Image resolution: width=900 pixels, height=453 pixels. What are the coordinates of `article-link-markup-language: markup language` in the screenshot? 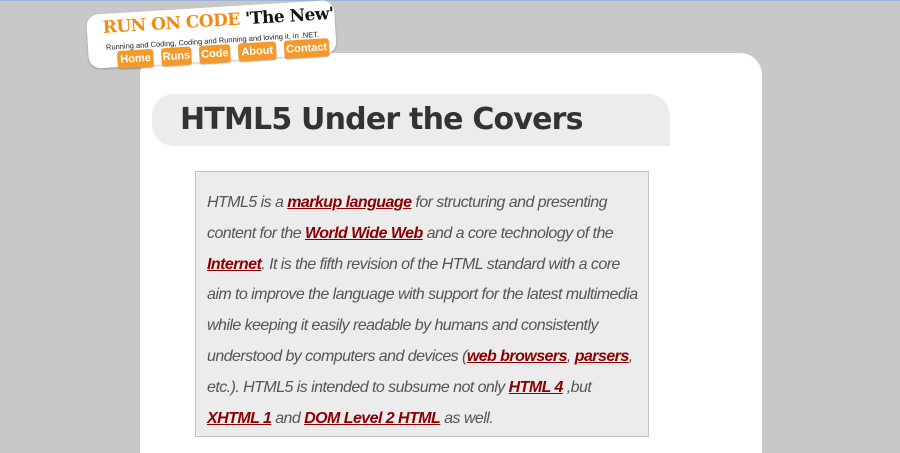 It's located at (349, 202).